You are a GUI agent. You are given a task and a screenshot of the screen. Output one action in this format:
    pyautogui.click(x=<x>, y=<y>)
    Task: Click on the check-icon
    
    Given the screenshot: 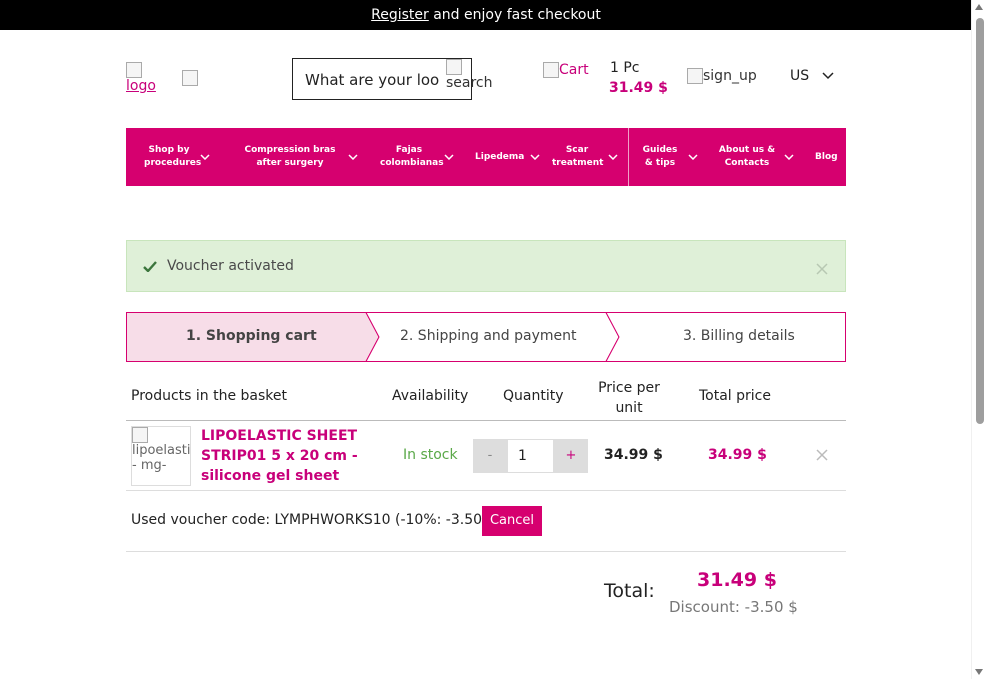 What is the action you would take?
    pyautogui.click(x=150, y=266)
    